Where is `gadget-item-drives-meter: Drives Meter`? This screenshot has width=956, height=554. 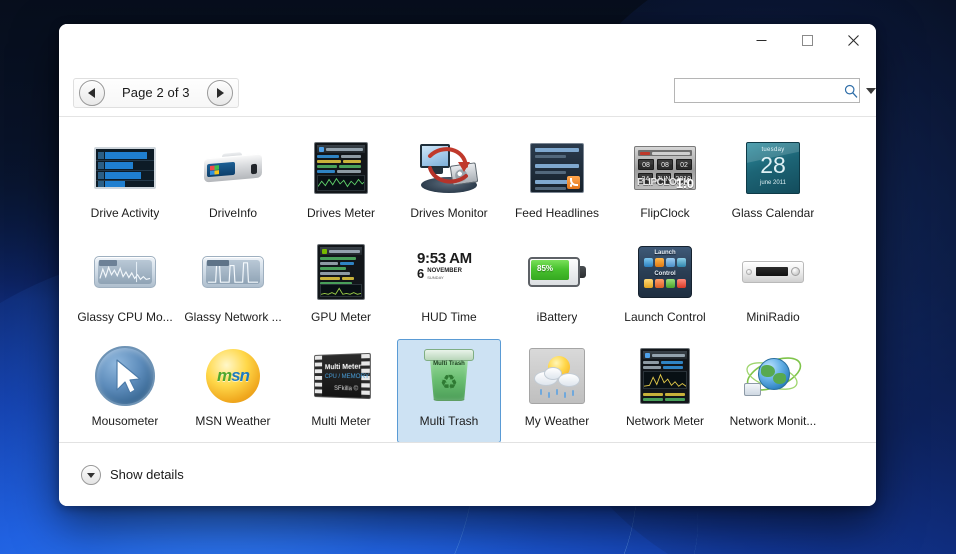
gadget-item-drives-meter: Drives Meter is located at coordinates (341, 183).